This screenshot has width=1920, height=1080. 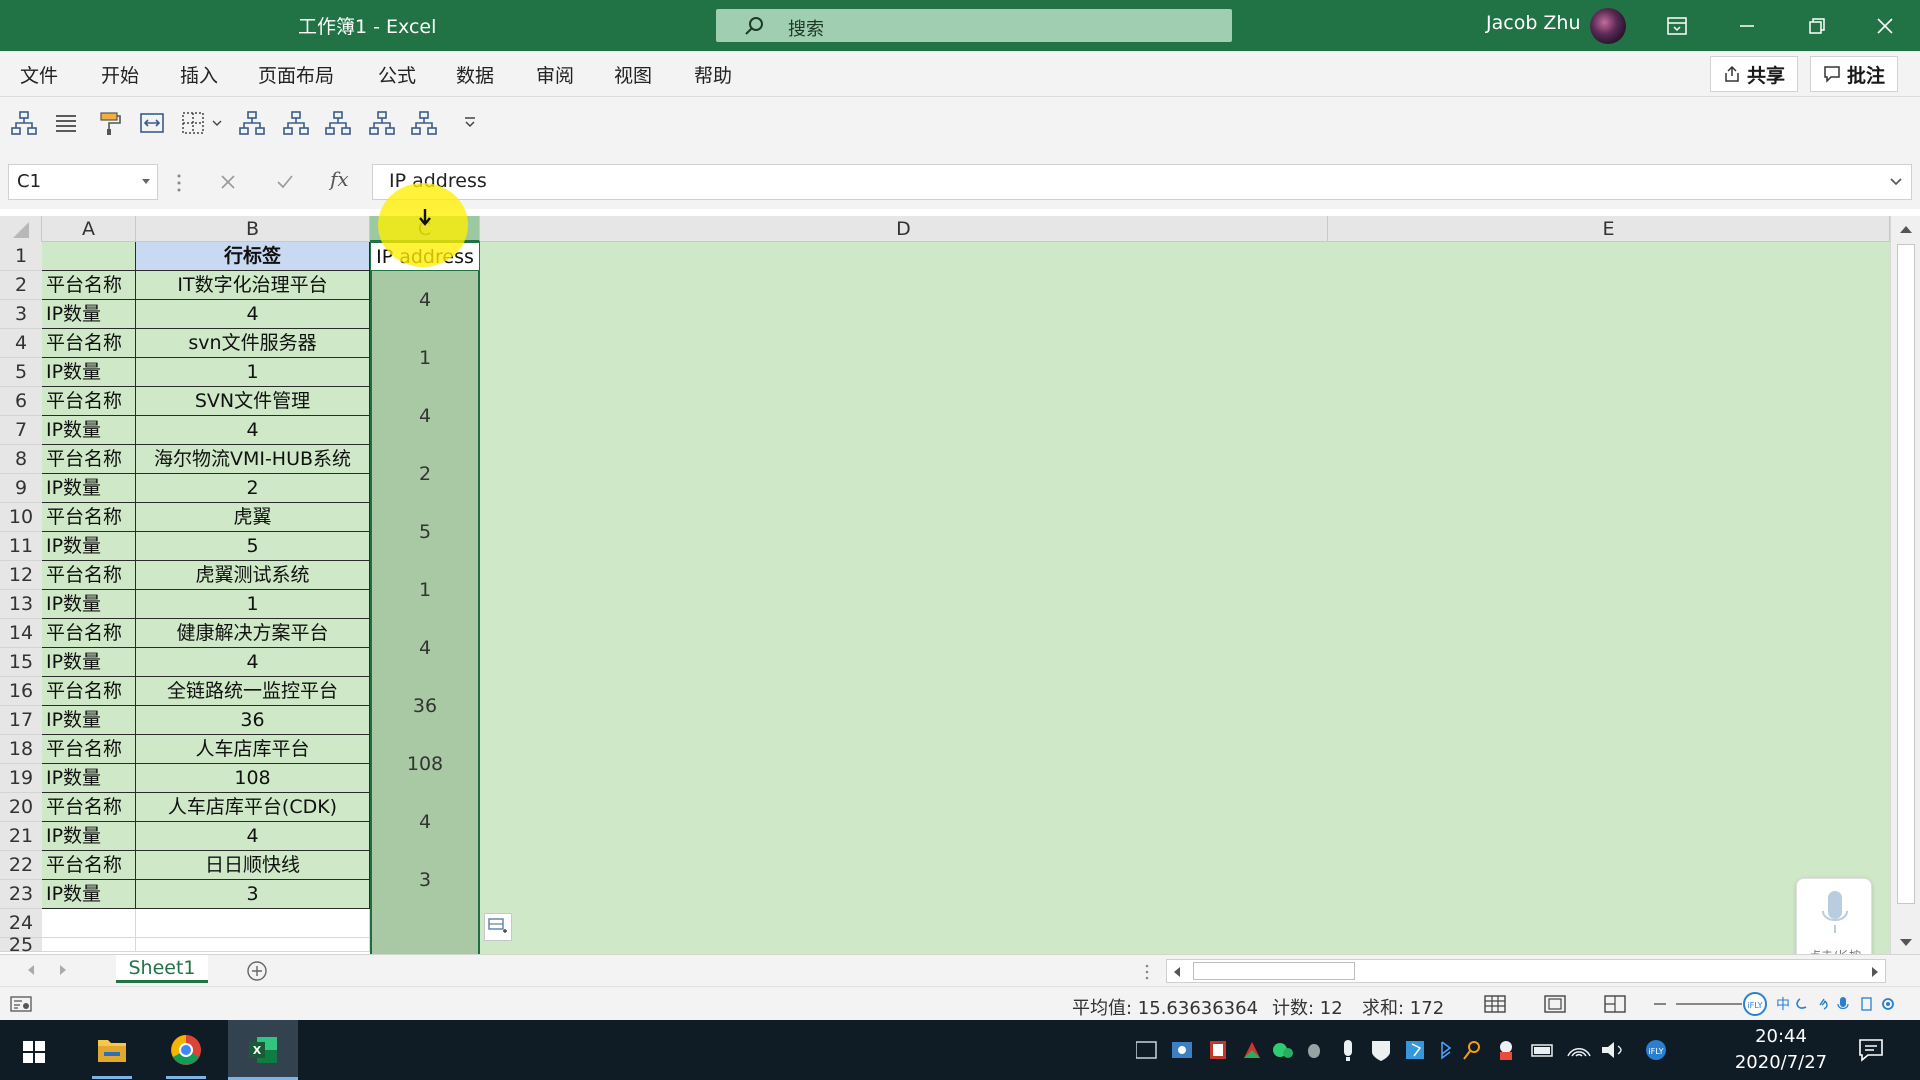 I want to click on quick-analysis-button, so click(x=498, y=927).